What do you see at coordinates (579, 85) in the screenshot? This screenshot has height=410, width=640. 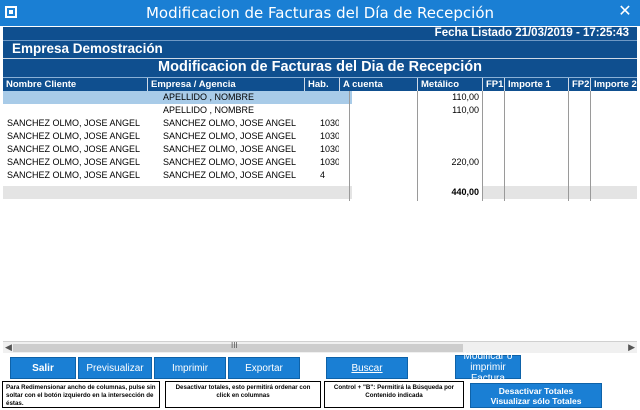 I see `column-header-fp2: FP2` at bounding box center [579, 85].